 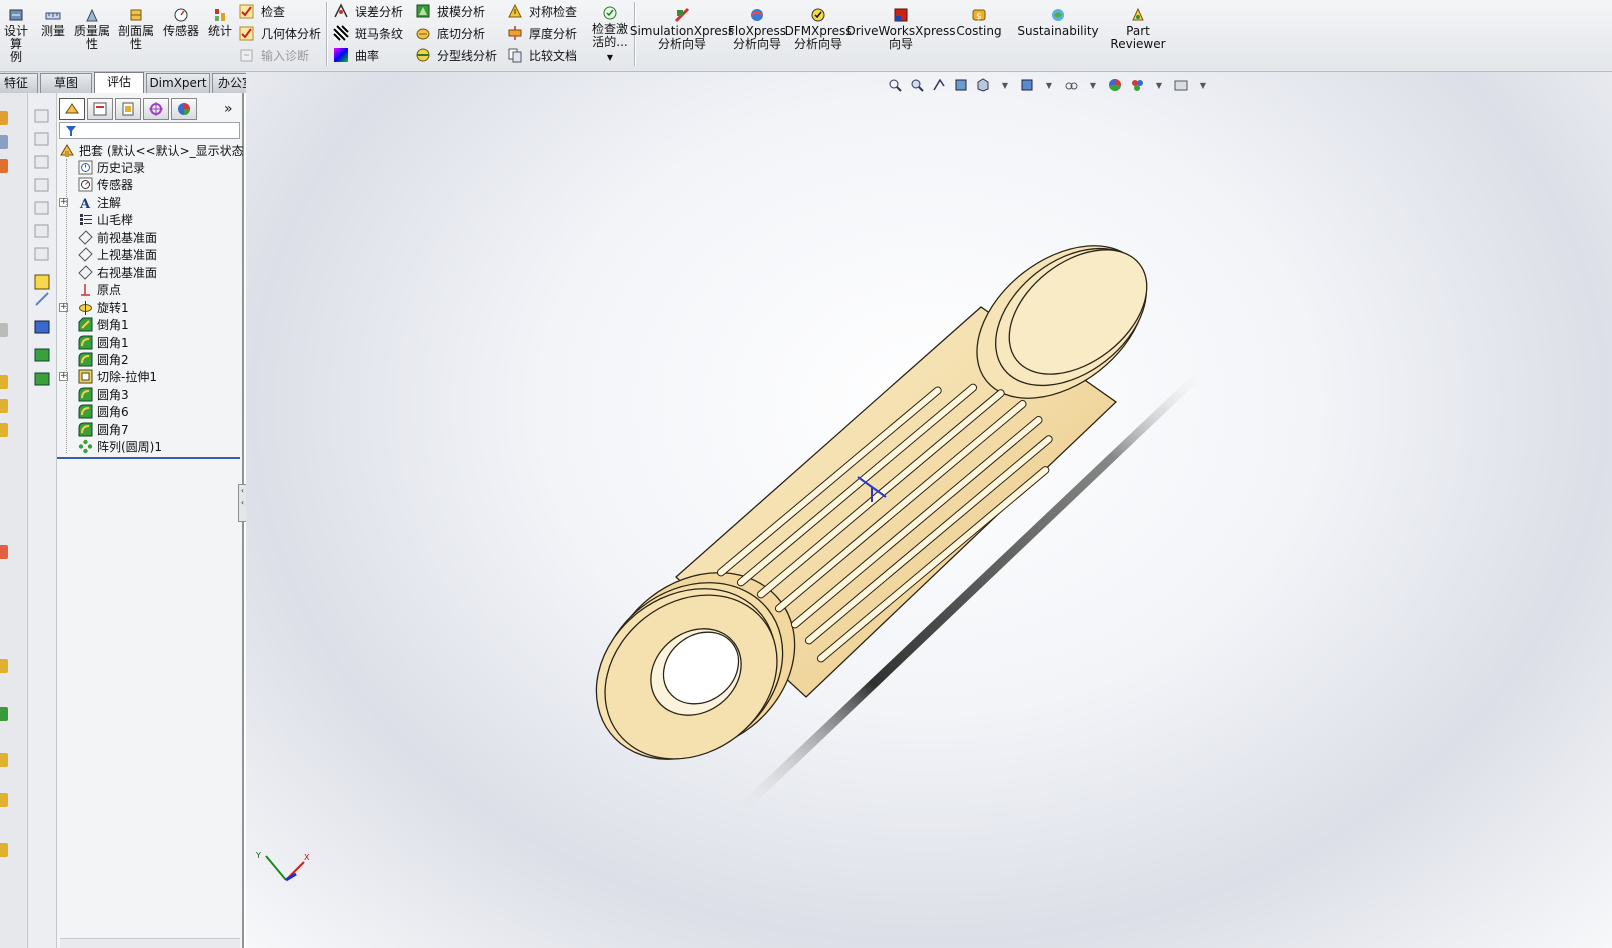 I want to click on tab-dimxpert: DimXpert, so click(x=178, y=83).